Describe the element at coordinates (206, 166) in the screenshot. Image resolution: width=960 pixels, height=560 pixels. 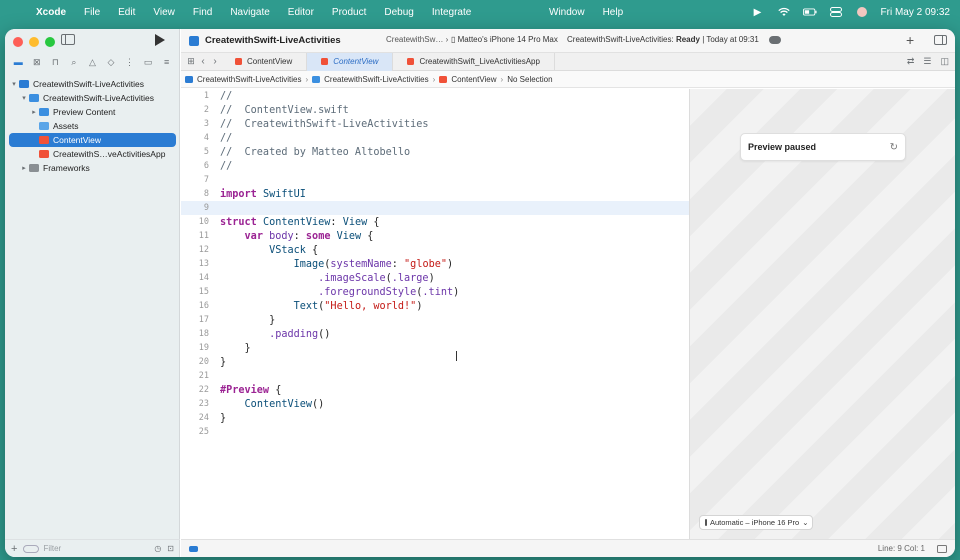
I see `line-number: 6` at that location.